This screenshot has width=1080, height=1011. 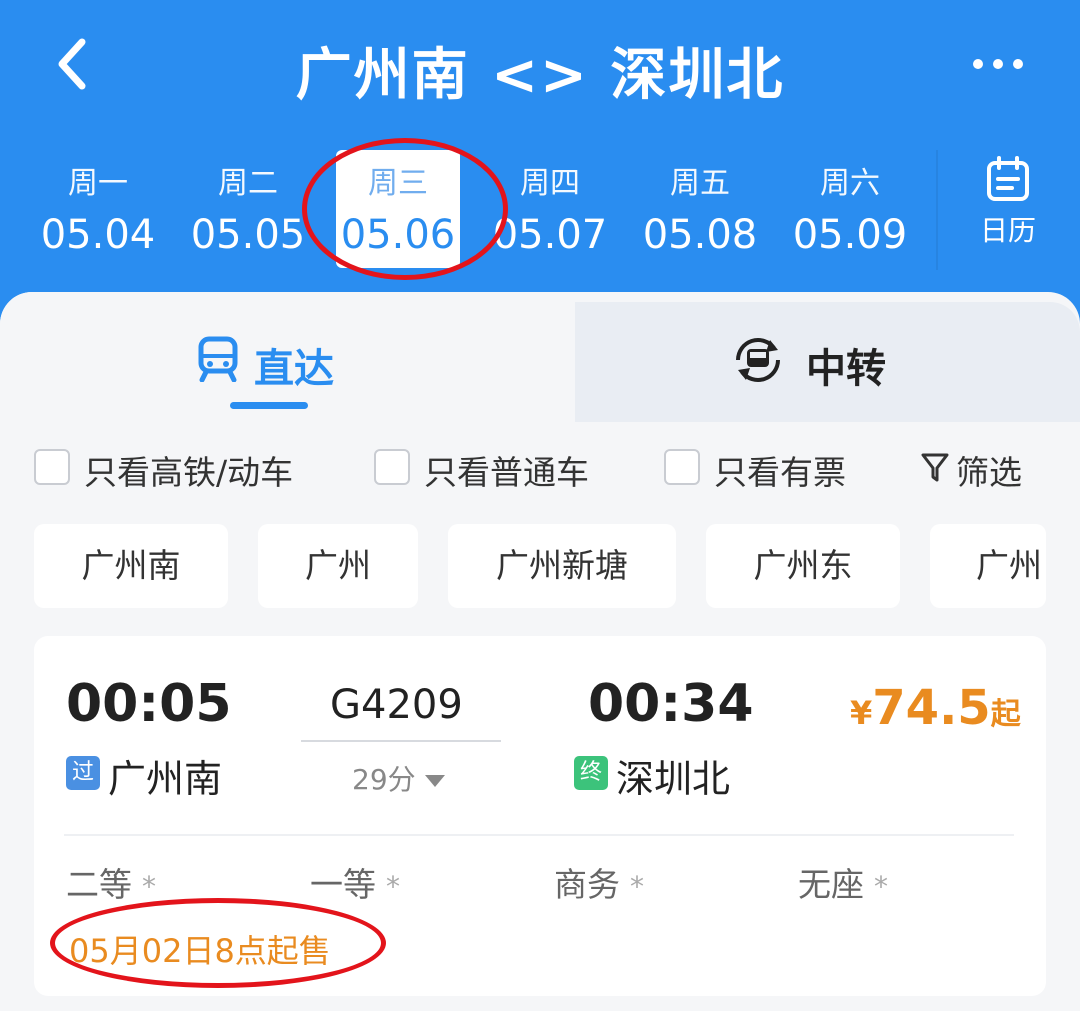 I want to click on price-suffix: 起, so click(x=1005, y=714).